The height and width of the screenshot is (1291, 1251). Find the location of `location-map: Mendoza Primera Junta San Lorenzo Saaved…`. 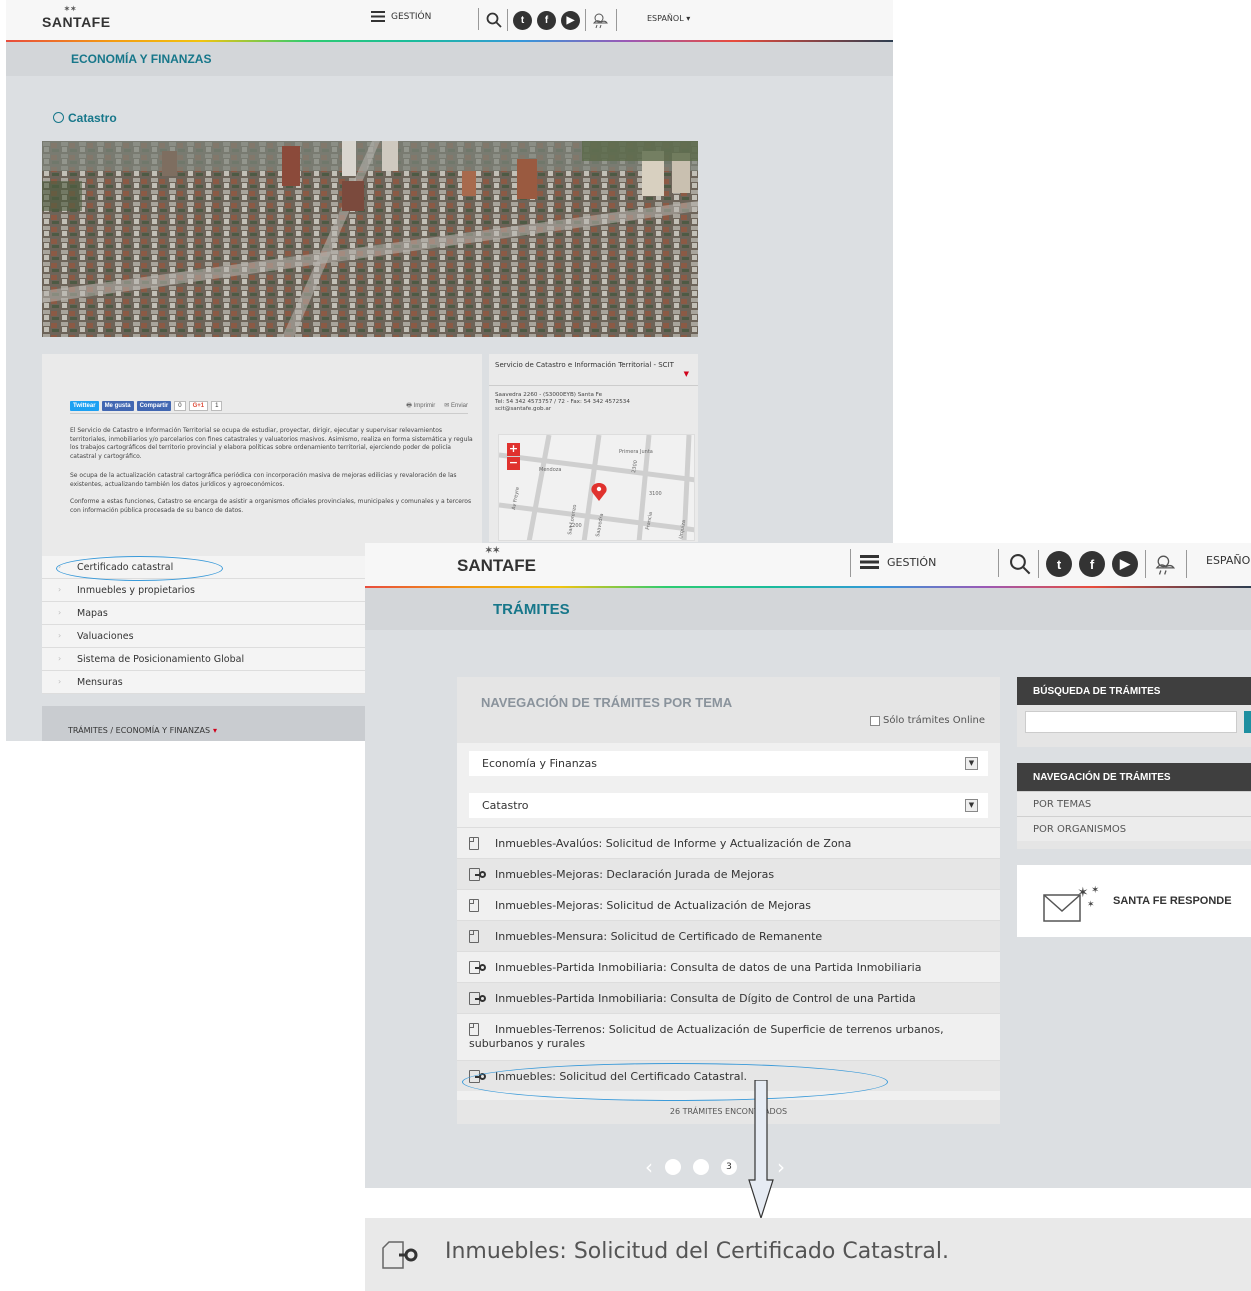

location-map: Mendoza Primera Junta San Lorenzo Saaved… is located at coordinates (596, 487).